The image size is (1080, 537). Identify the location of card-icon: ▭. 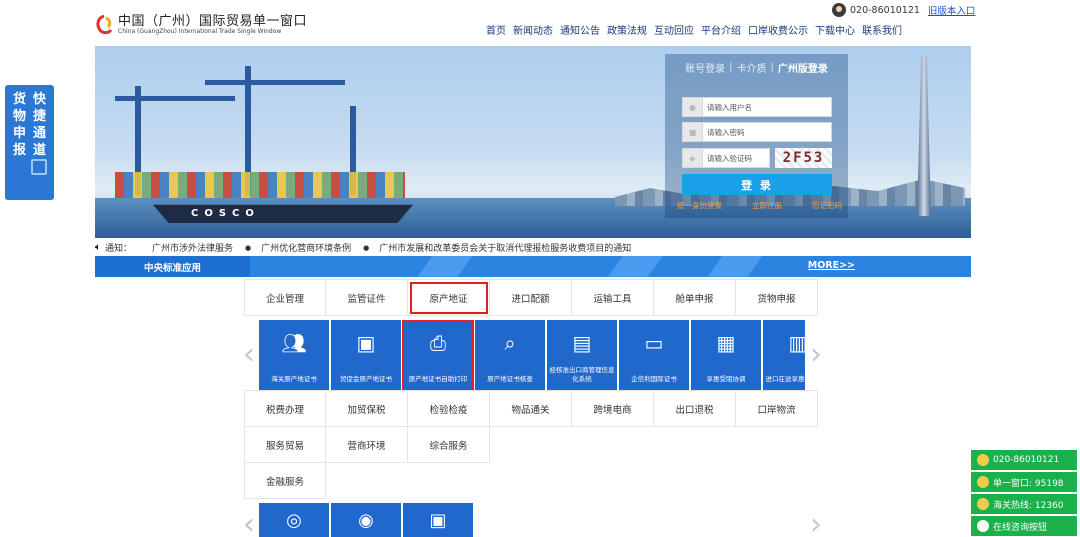
(654, 343).